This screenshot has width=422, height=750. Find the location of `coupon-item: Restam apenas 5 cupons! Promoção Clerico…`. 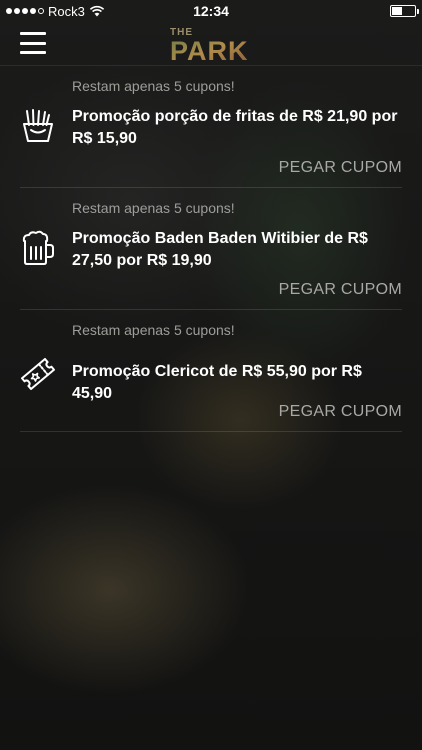

coupon-item: Restam apenas 5 cupons! Promoção Clerico… is located at coordinates (211, 371).